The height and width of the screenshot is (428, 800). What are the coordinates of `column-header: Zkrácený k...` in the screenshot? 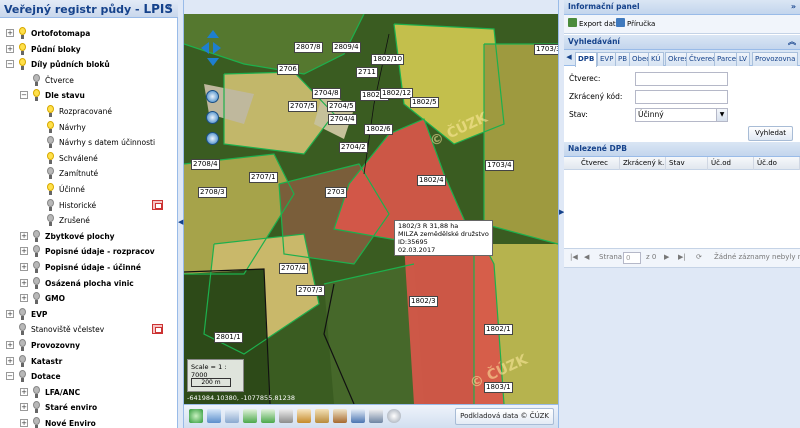 It's located at (643, 163).